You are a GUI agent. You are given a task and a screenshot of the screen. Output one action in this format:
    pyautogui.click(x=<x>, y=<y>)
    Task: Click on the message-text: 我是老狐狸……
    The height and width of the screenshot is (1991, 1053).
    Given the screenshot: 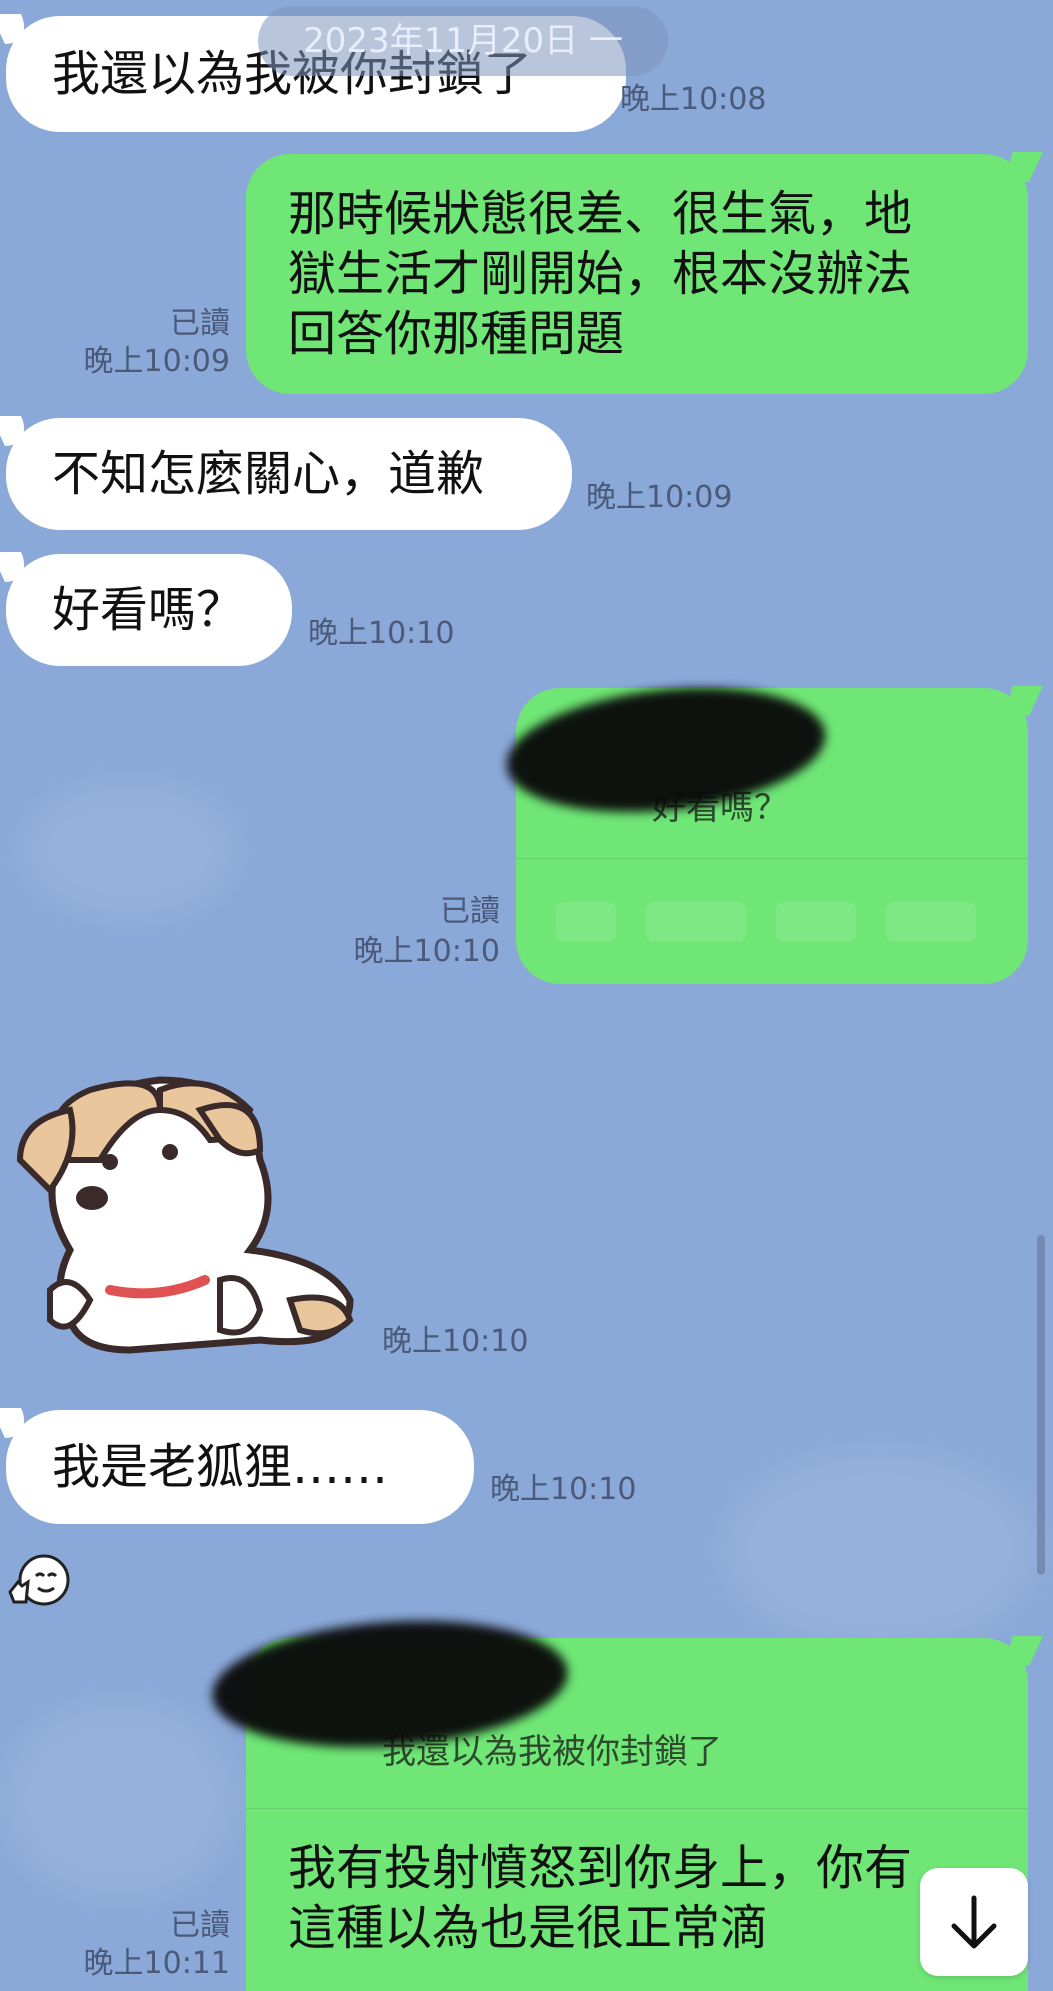 What is the action you would take?
    pyautogui.click(x=220, y=1467)
    